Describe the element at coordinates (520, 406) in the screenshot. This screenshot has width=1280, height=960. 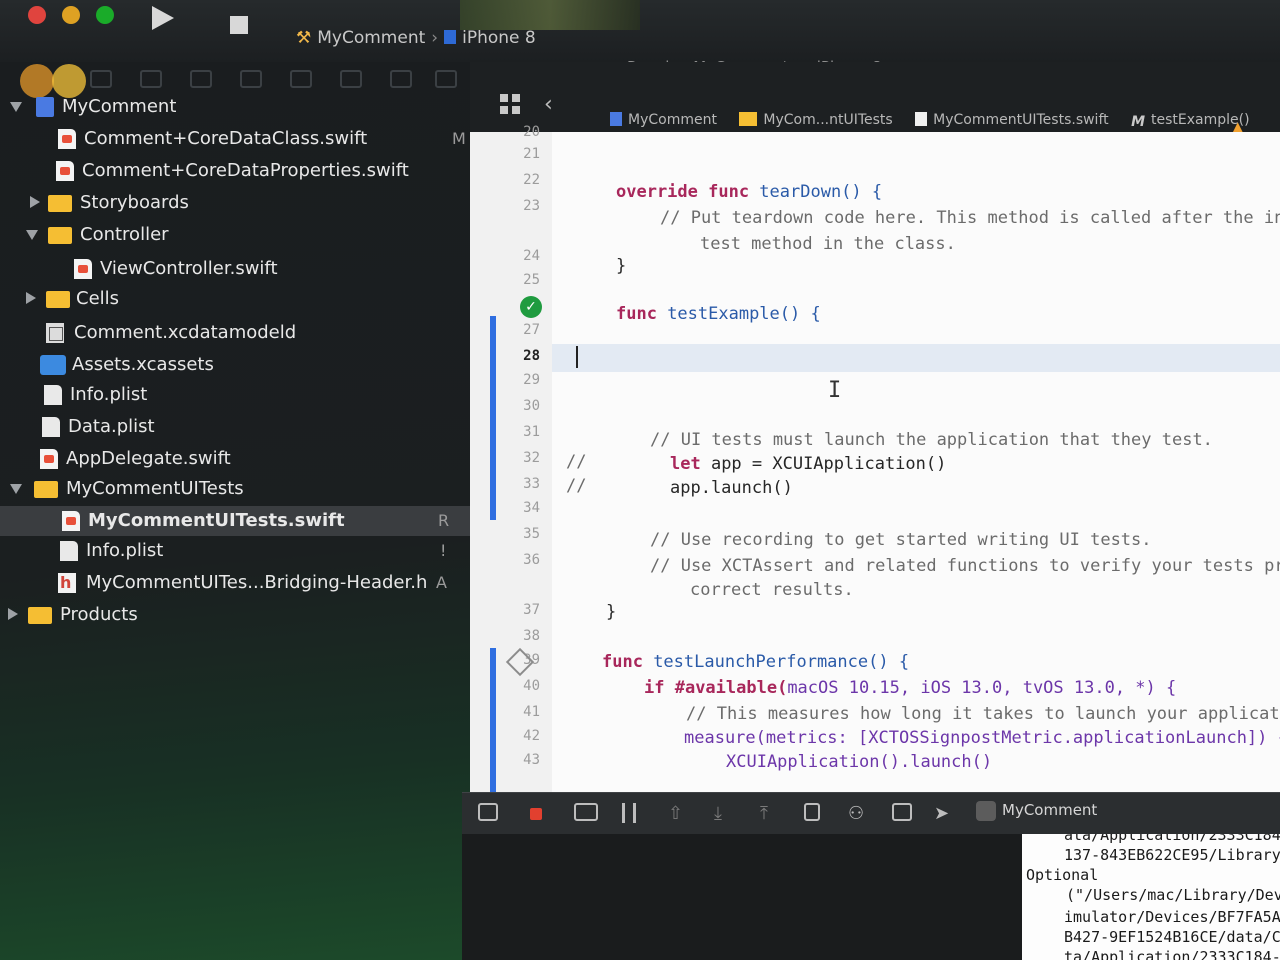
I see `line-number: 30` at that location.